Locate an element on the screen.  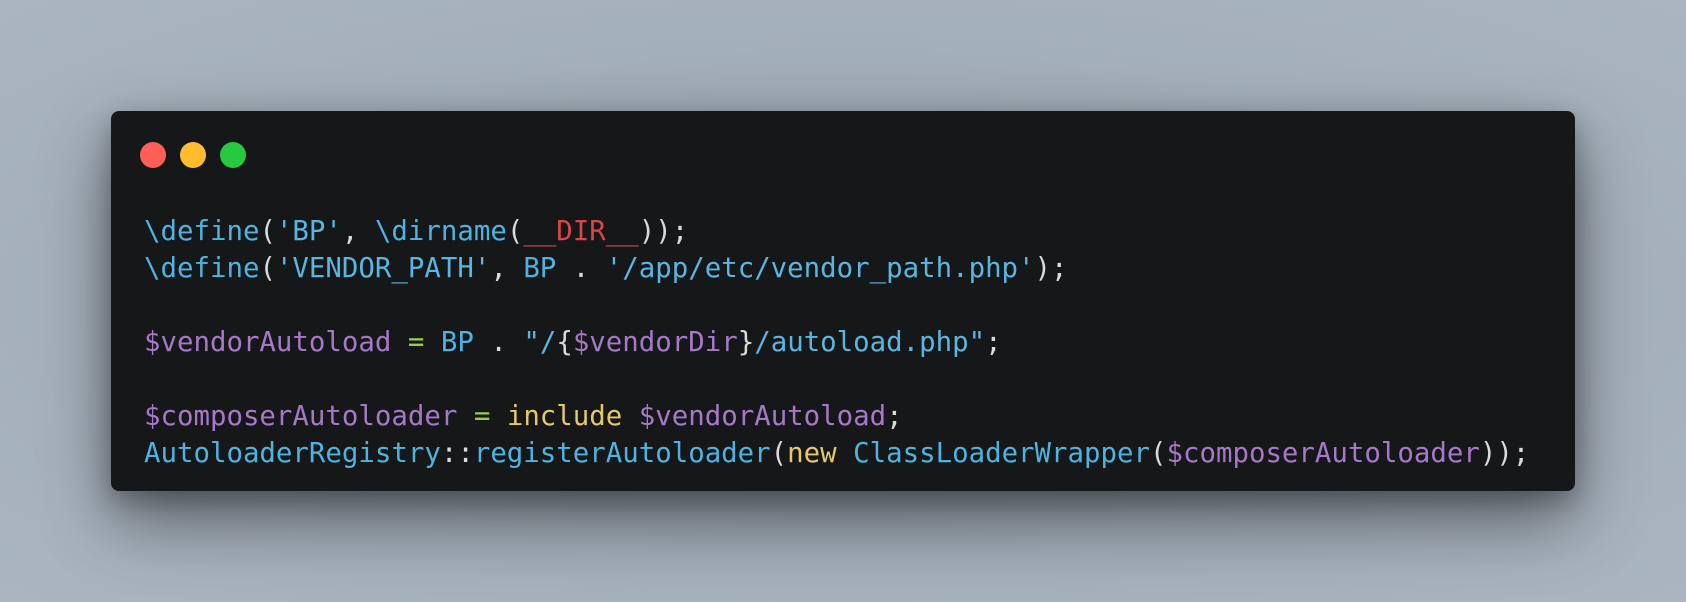
code-token: AutoloaderRegistry is located at coordinates (292, 453).